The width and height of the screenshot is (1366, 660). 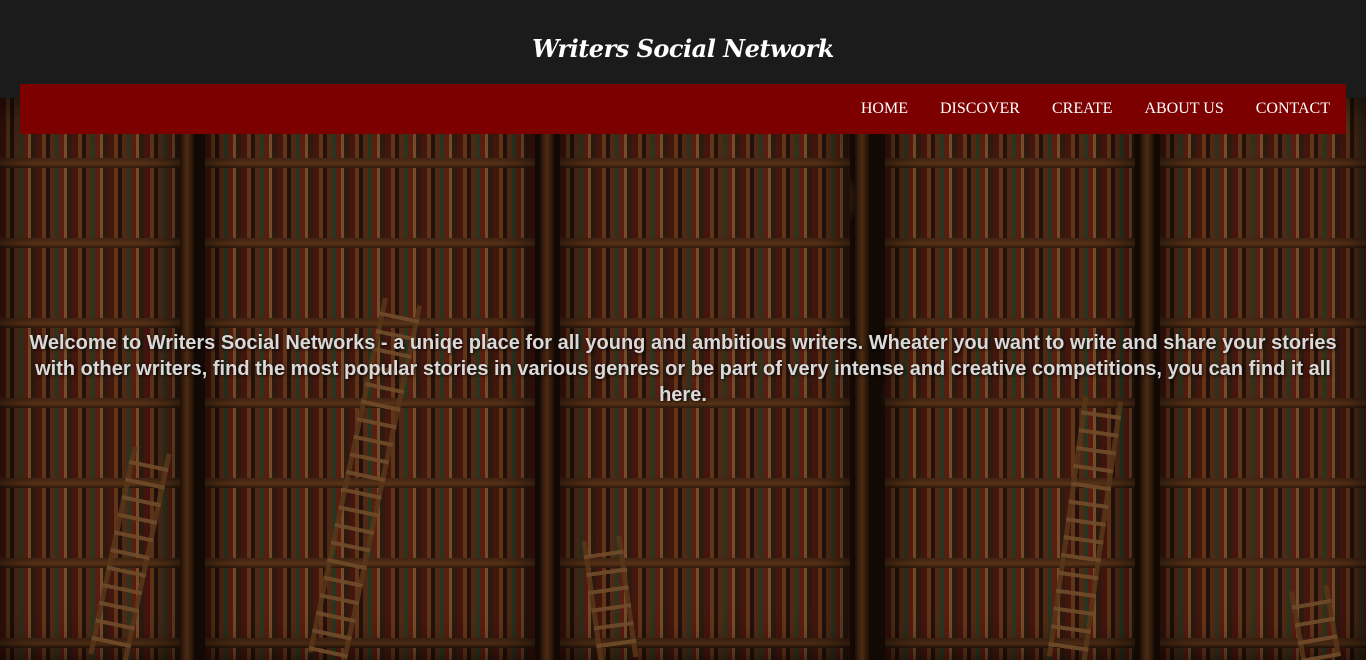 I want to click on nav-discover: DISCOVER, so click(x=980, y=109).